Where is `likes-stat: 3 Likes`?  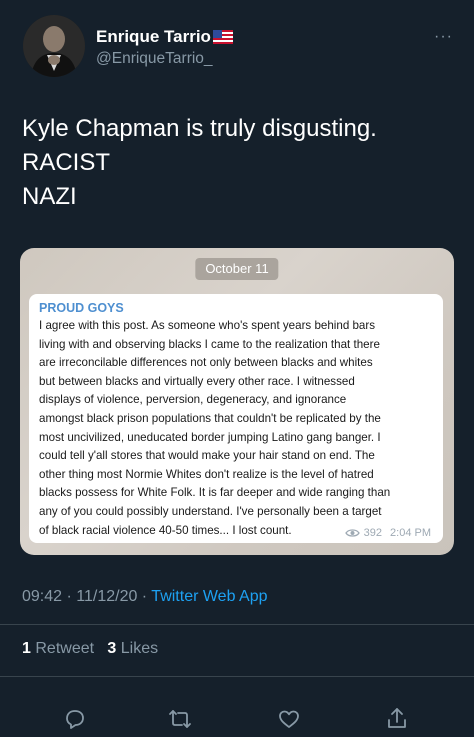 likes-stat: 3 Likes is located at coordinates (132, 648).